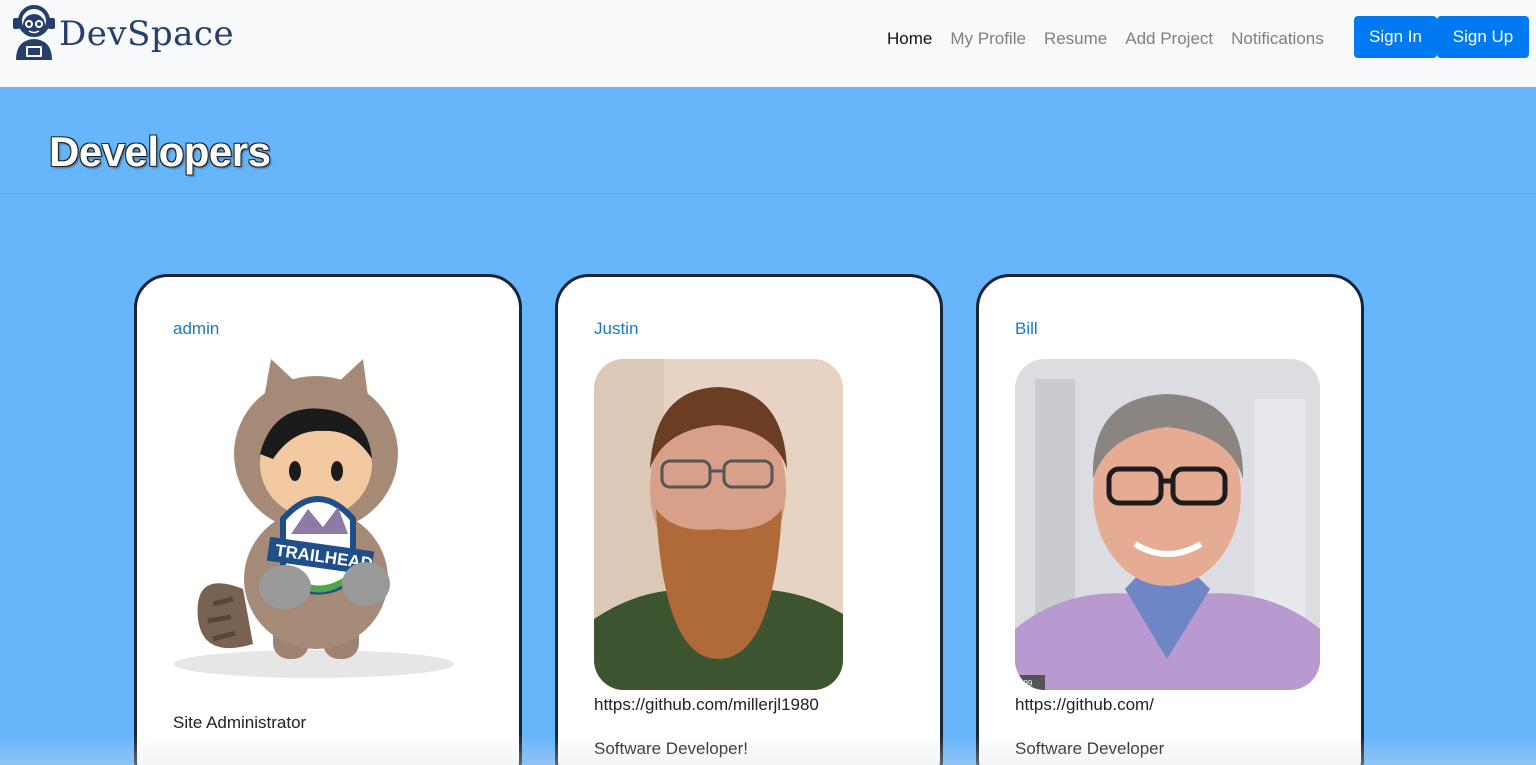 The height and width of the screenshot is (765, 1536). I want to click on developer-description: Site Administrator, so click(240, 722).